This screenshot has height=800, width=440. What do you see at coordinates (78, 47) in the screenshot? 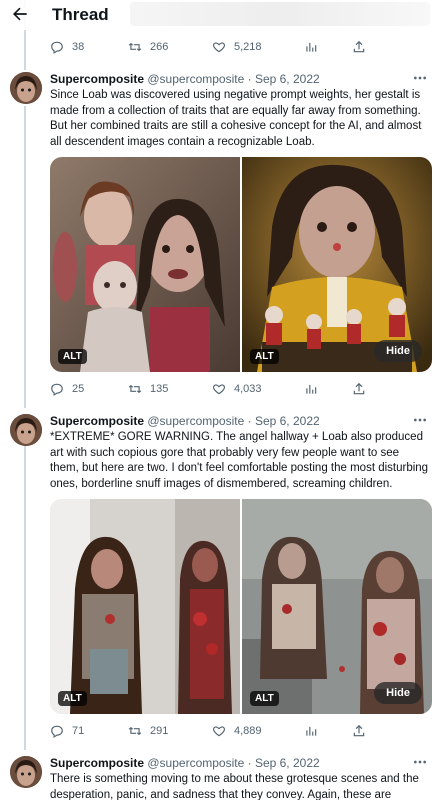
I see `reply-count: 38` at bounding box center [78, 47].